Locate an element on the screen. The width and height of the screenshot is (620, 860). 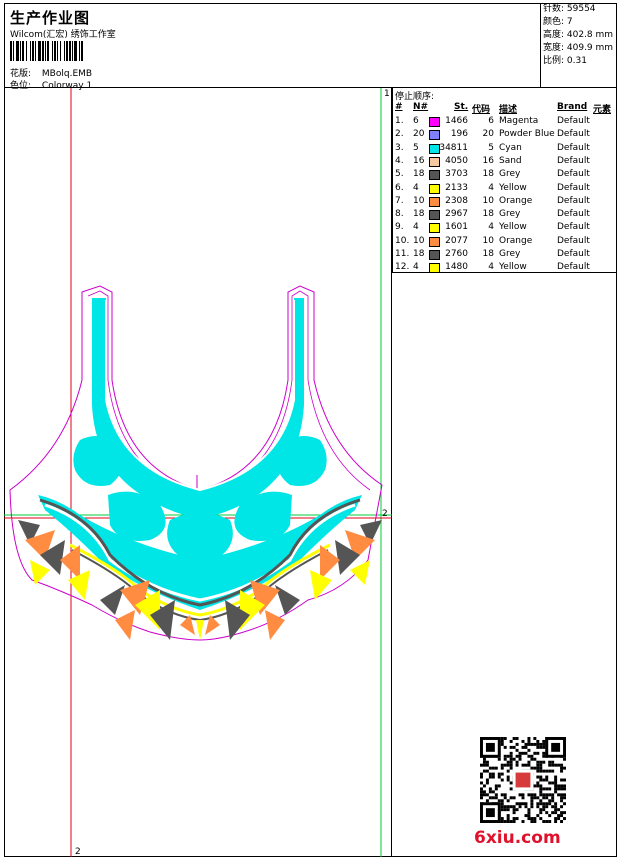
motif-right-top is located at coordinates (301, 461).